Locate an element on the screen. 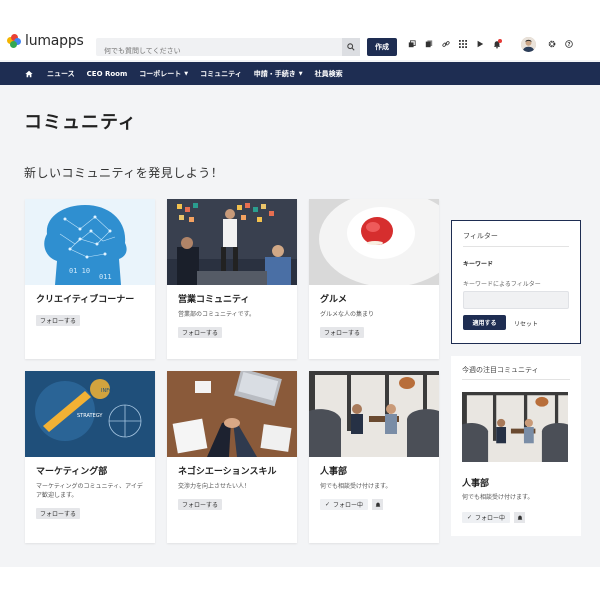 The image size is (600, 600). keyword-input is located at coordinates (516, 300).